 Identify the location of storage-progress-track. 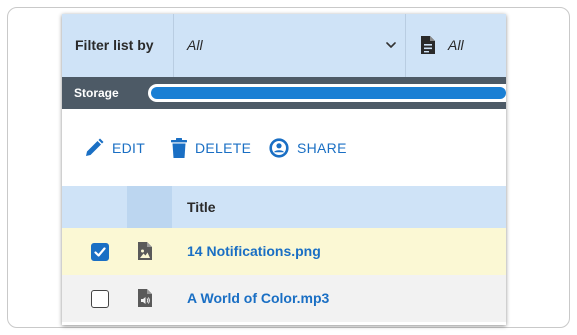
(327, 93).